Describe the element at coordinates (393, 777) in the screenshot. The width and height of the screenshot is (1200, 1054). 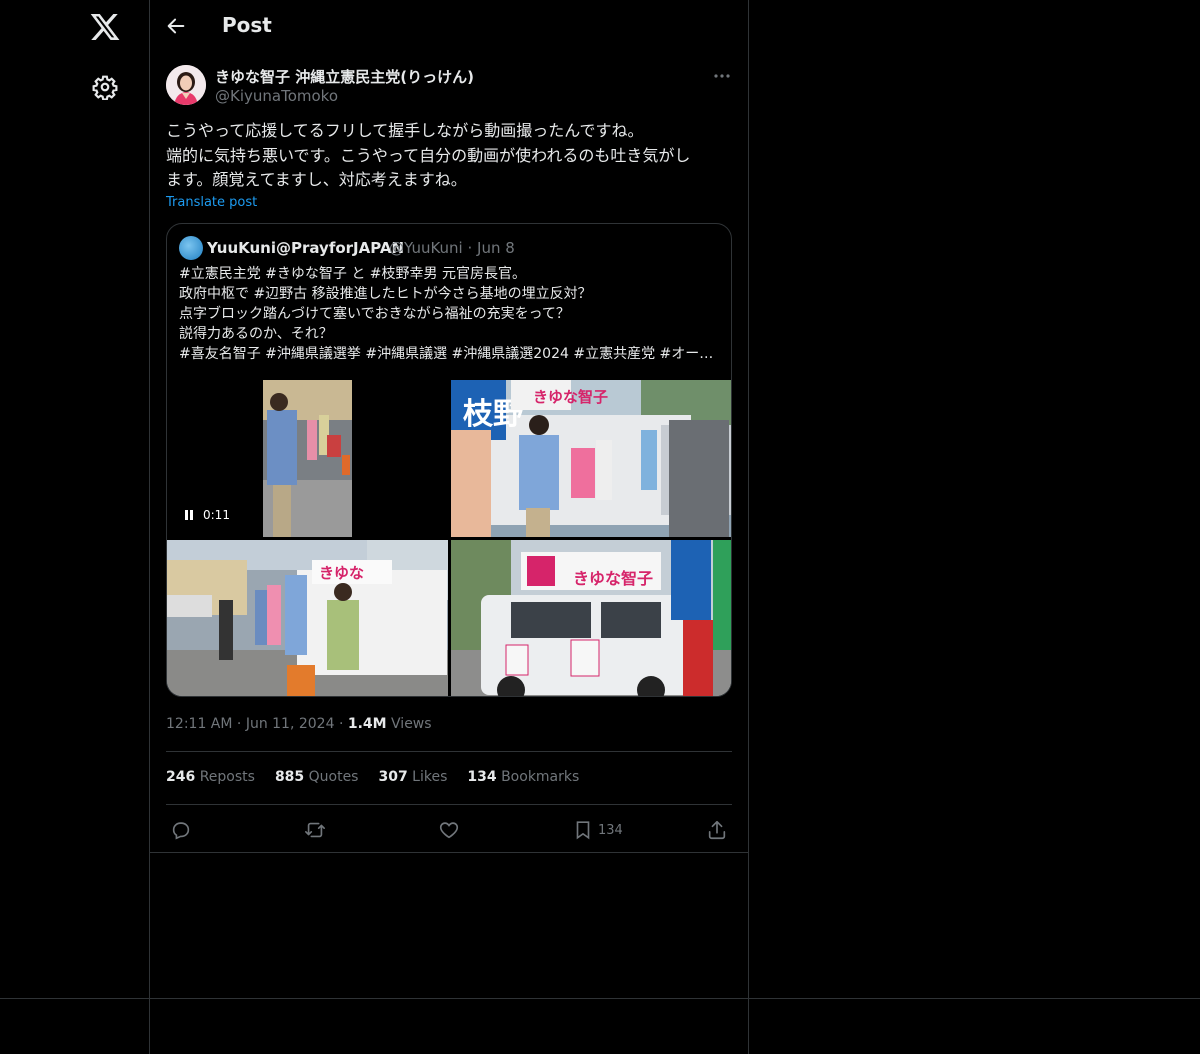
I see `likes-count: 307` at that location.